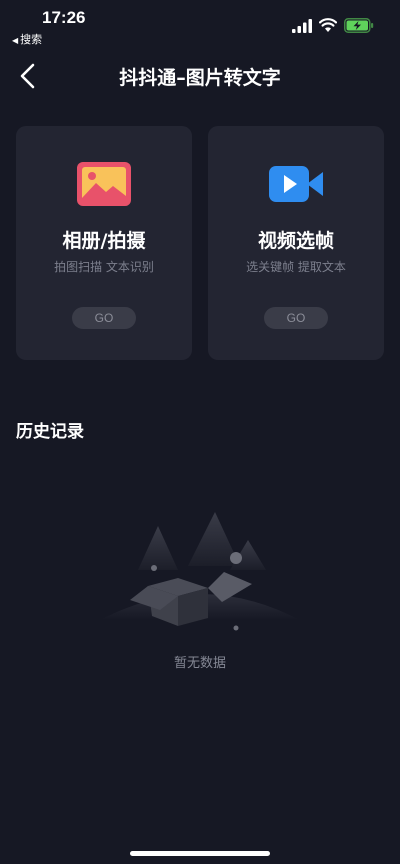 This screenshot has height=864, width=400. Describe the element at coordinates (200, 78) in the screenshot. I see `page-title: 抖抖通–图片转文字` at that location.